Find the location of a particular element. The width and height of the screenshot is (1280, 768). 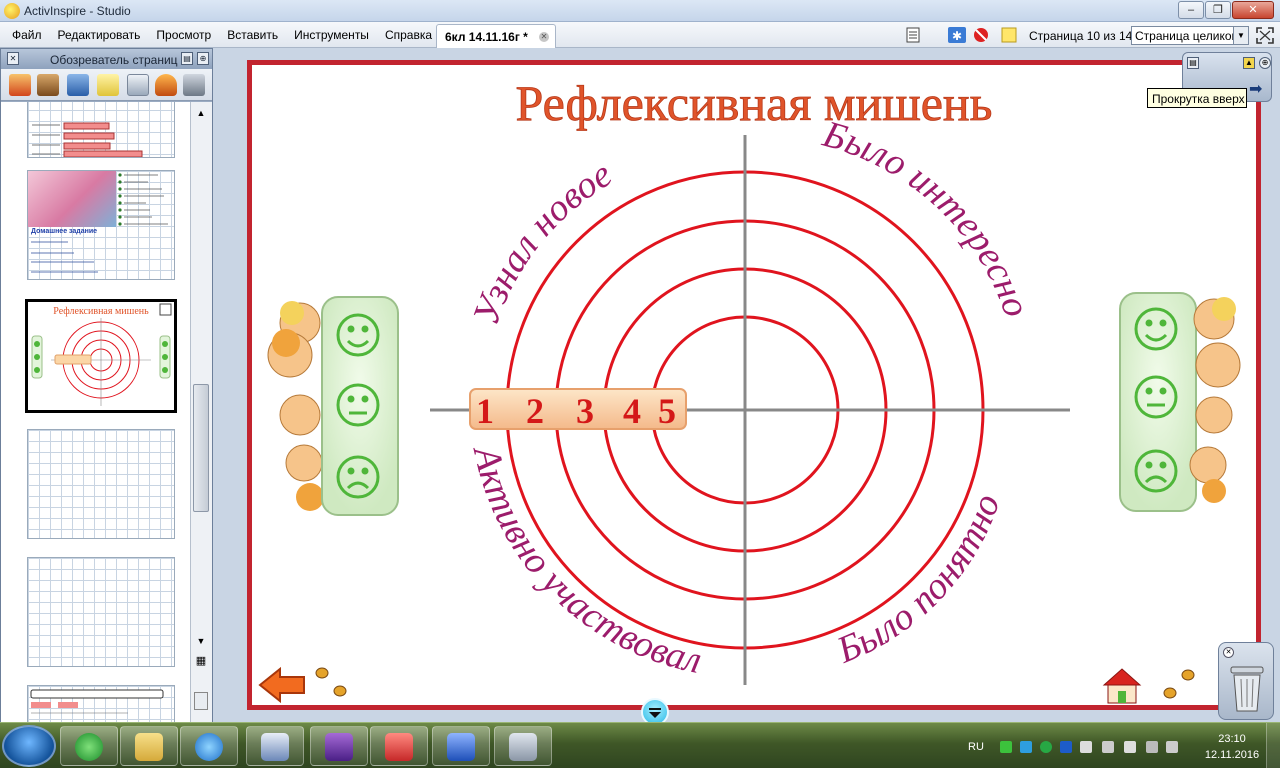

system-tray: RU 23:10 12.11.2016 is located at coordinates (1120, 745).